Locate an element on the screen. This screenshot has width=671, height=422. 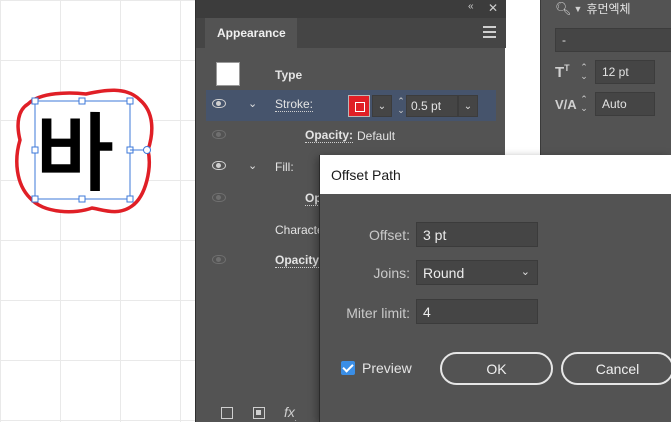
joins-label: Joins: is located at coordinates (391, 273).